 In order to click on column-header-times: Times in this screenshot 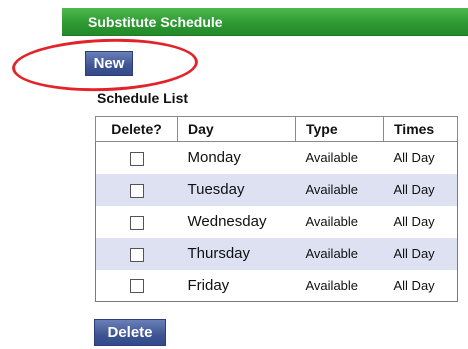, I will do `click(420, 129)`.